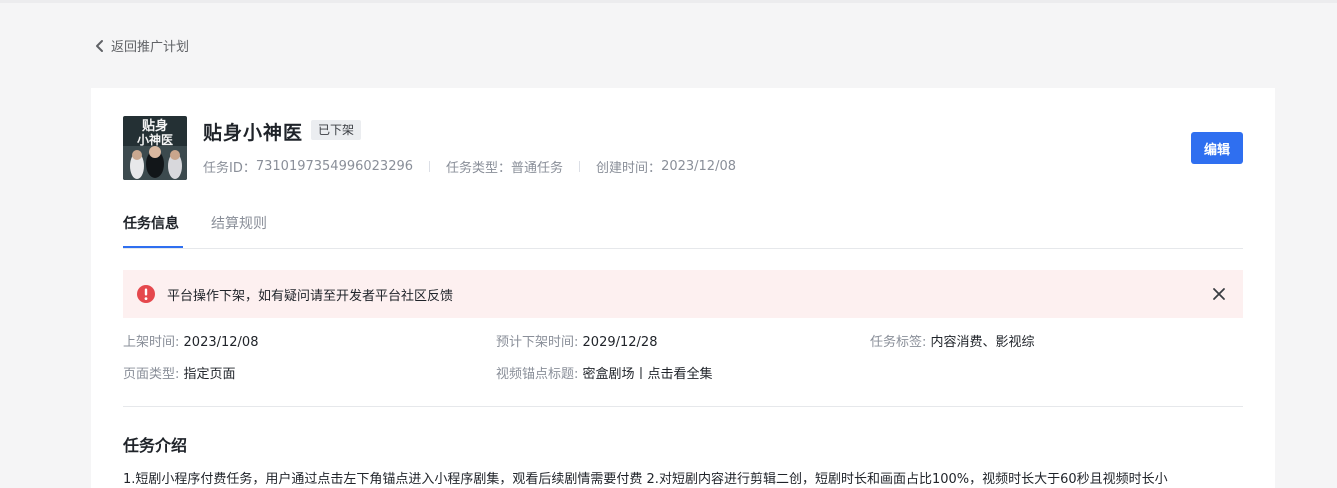 The height and width of the screenshot is (488, 1337). I want to click on edit-button: 编辑, so click(1217, 148).